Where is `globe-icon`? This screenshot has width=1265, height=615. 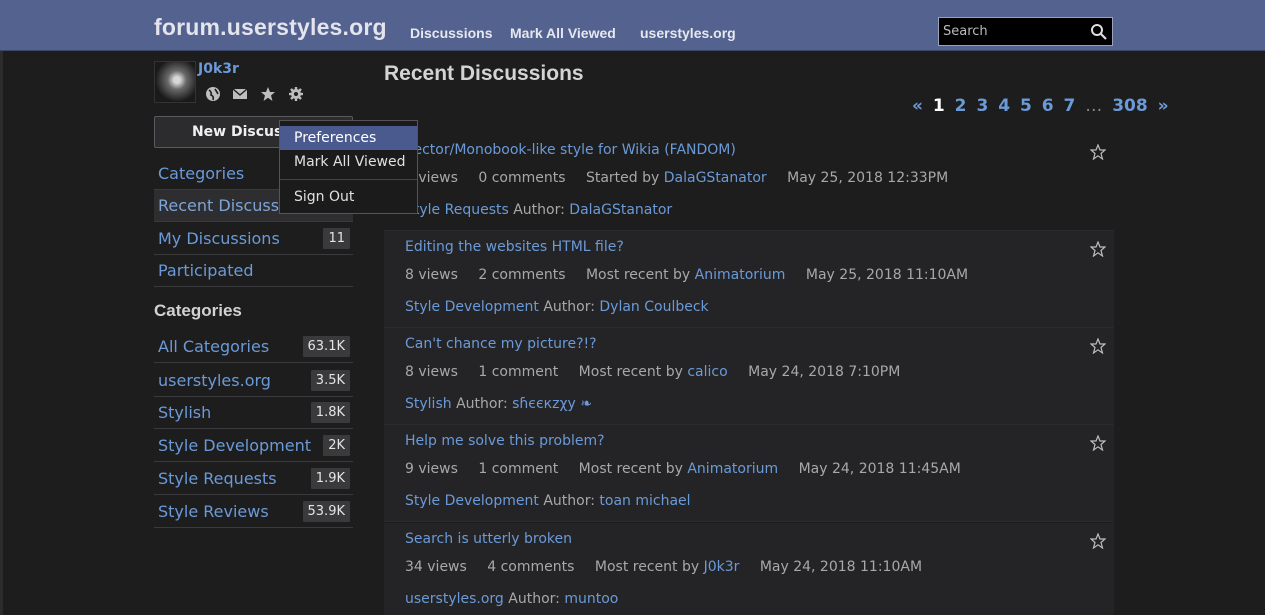
globe-icon is located at coordinates (213, 94).